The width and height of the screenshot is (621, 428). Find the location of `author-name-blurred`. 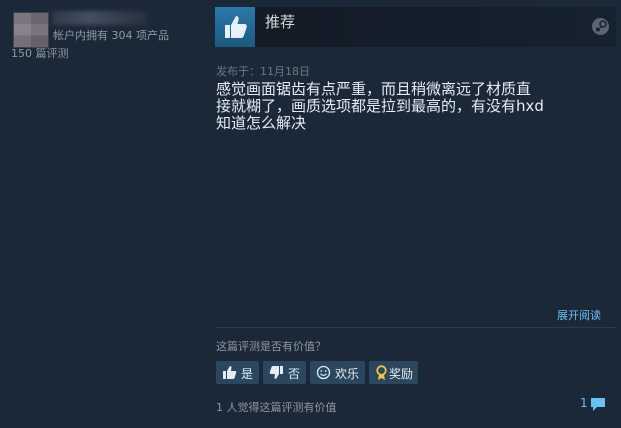

author-name-blurred is located at coordinates (99, 18).